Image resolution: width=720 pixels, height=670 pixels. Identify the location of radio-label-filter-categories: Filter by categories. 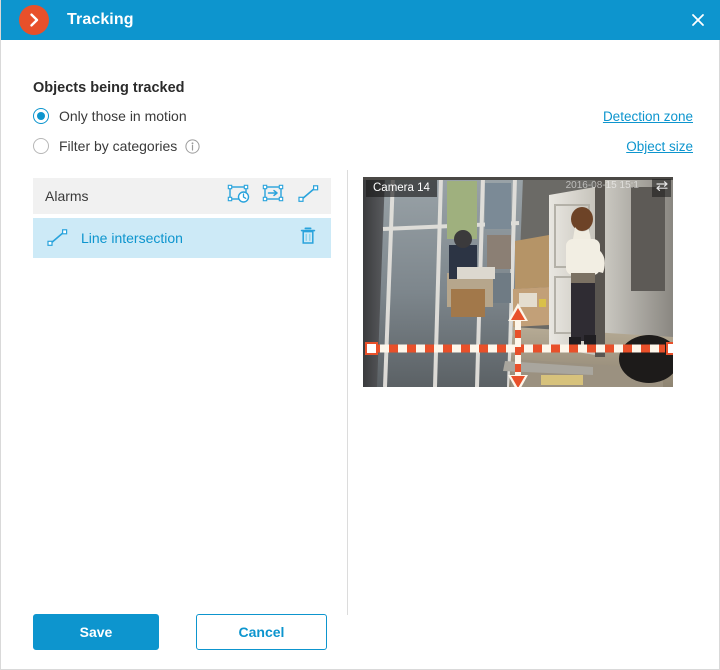
(118, 146).